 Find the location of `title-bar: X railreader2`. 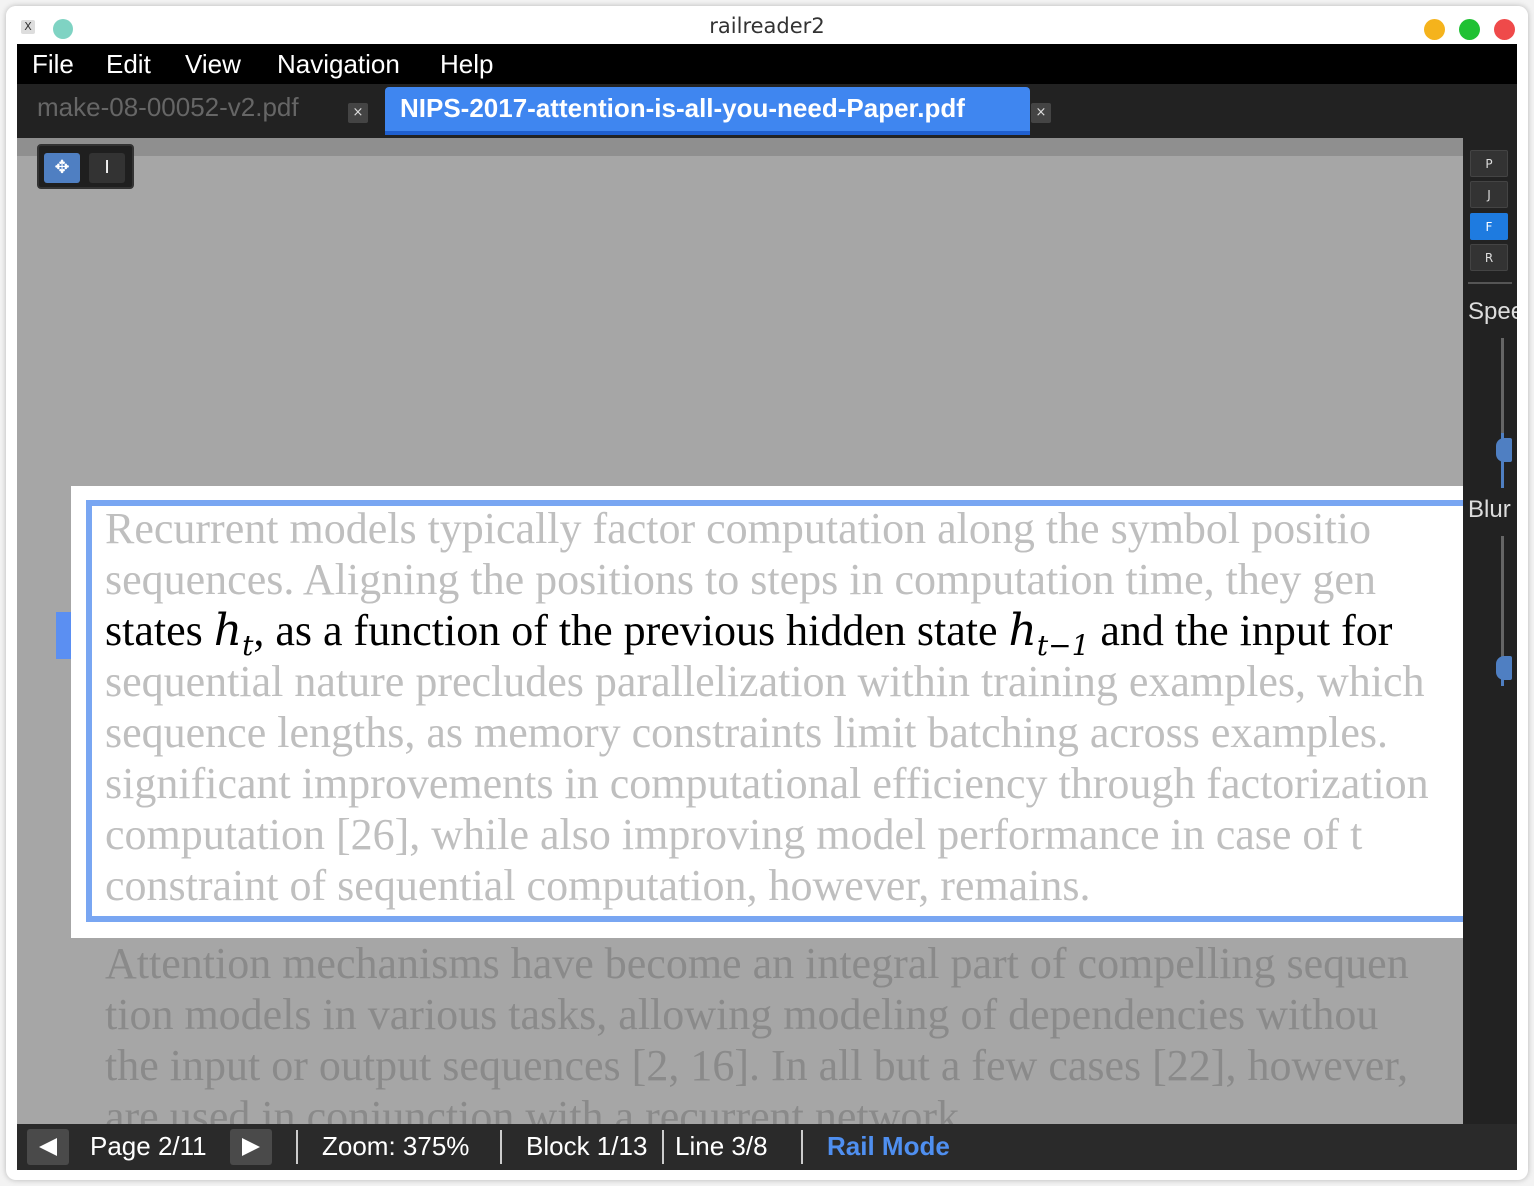

title-bar: X railreader2 is located at coordinates (767, 26).